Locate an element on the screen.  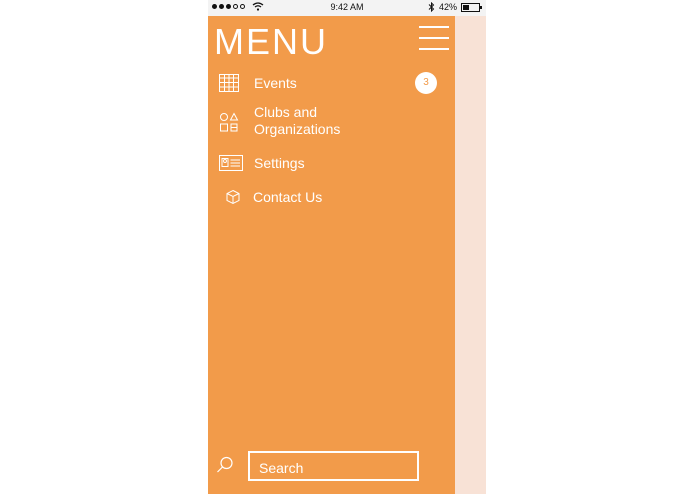
hamburger-menu-button is located at coordinates (434, 38).